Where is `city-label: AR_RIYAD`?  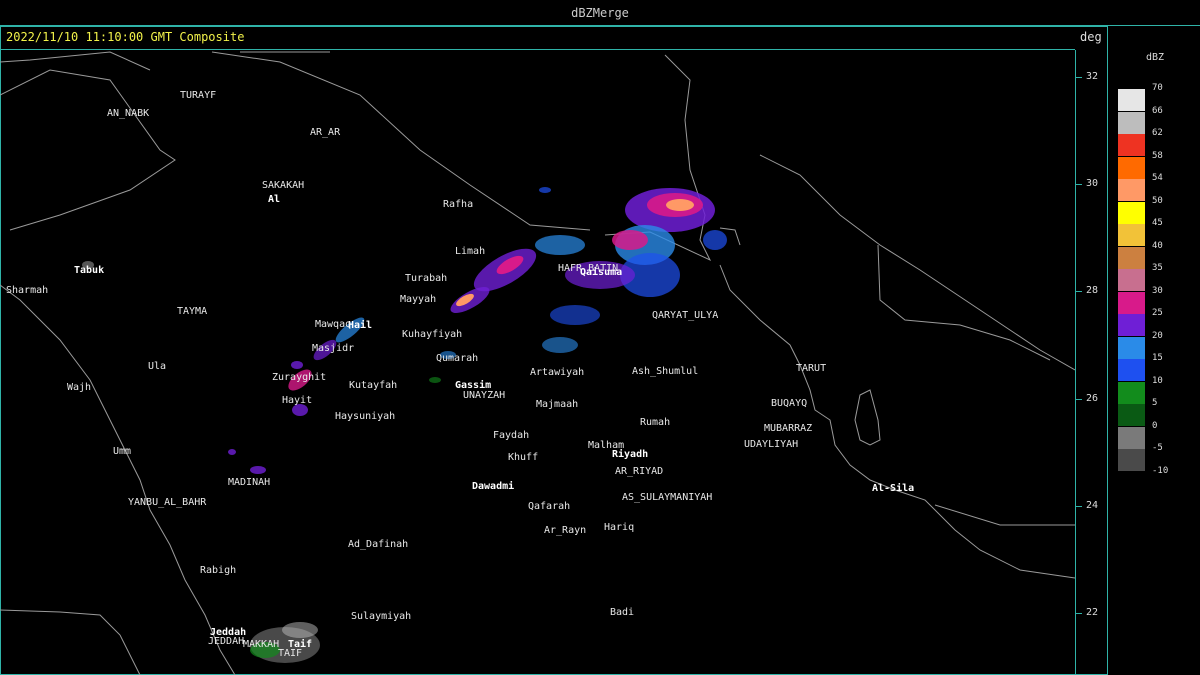 city-label: AR_RIYAD is located at coordinates (639, 471).